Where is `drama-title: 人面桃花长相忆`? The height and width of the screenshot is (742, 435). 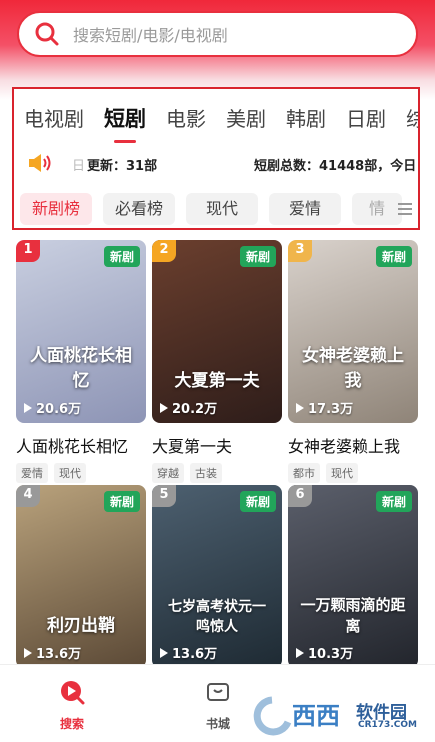
drama-title: 人面桃花长相忆 is located at coordinates (81, 445).